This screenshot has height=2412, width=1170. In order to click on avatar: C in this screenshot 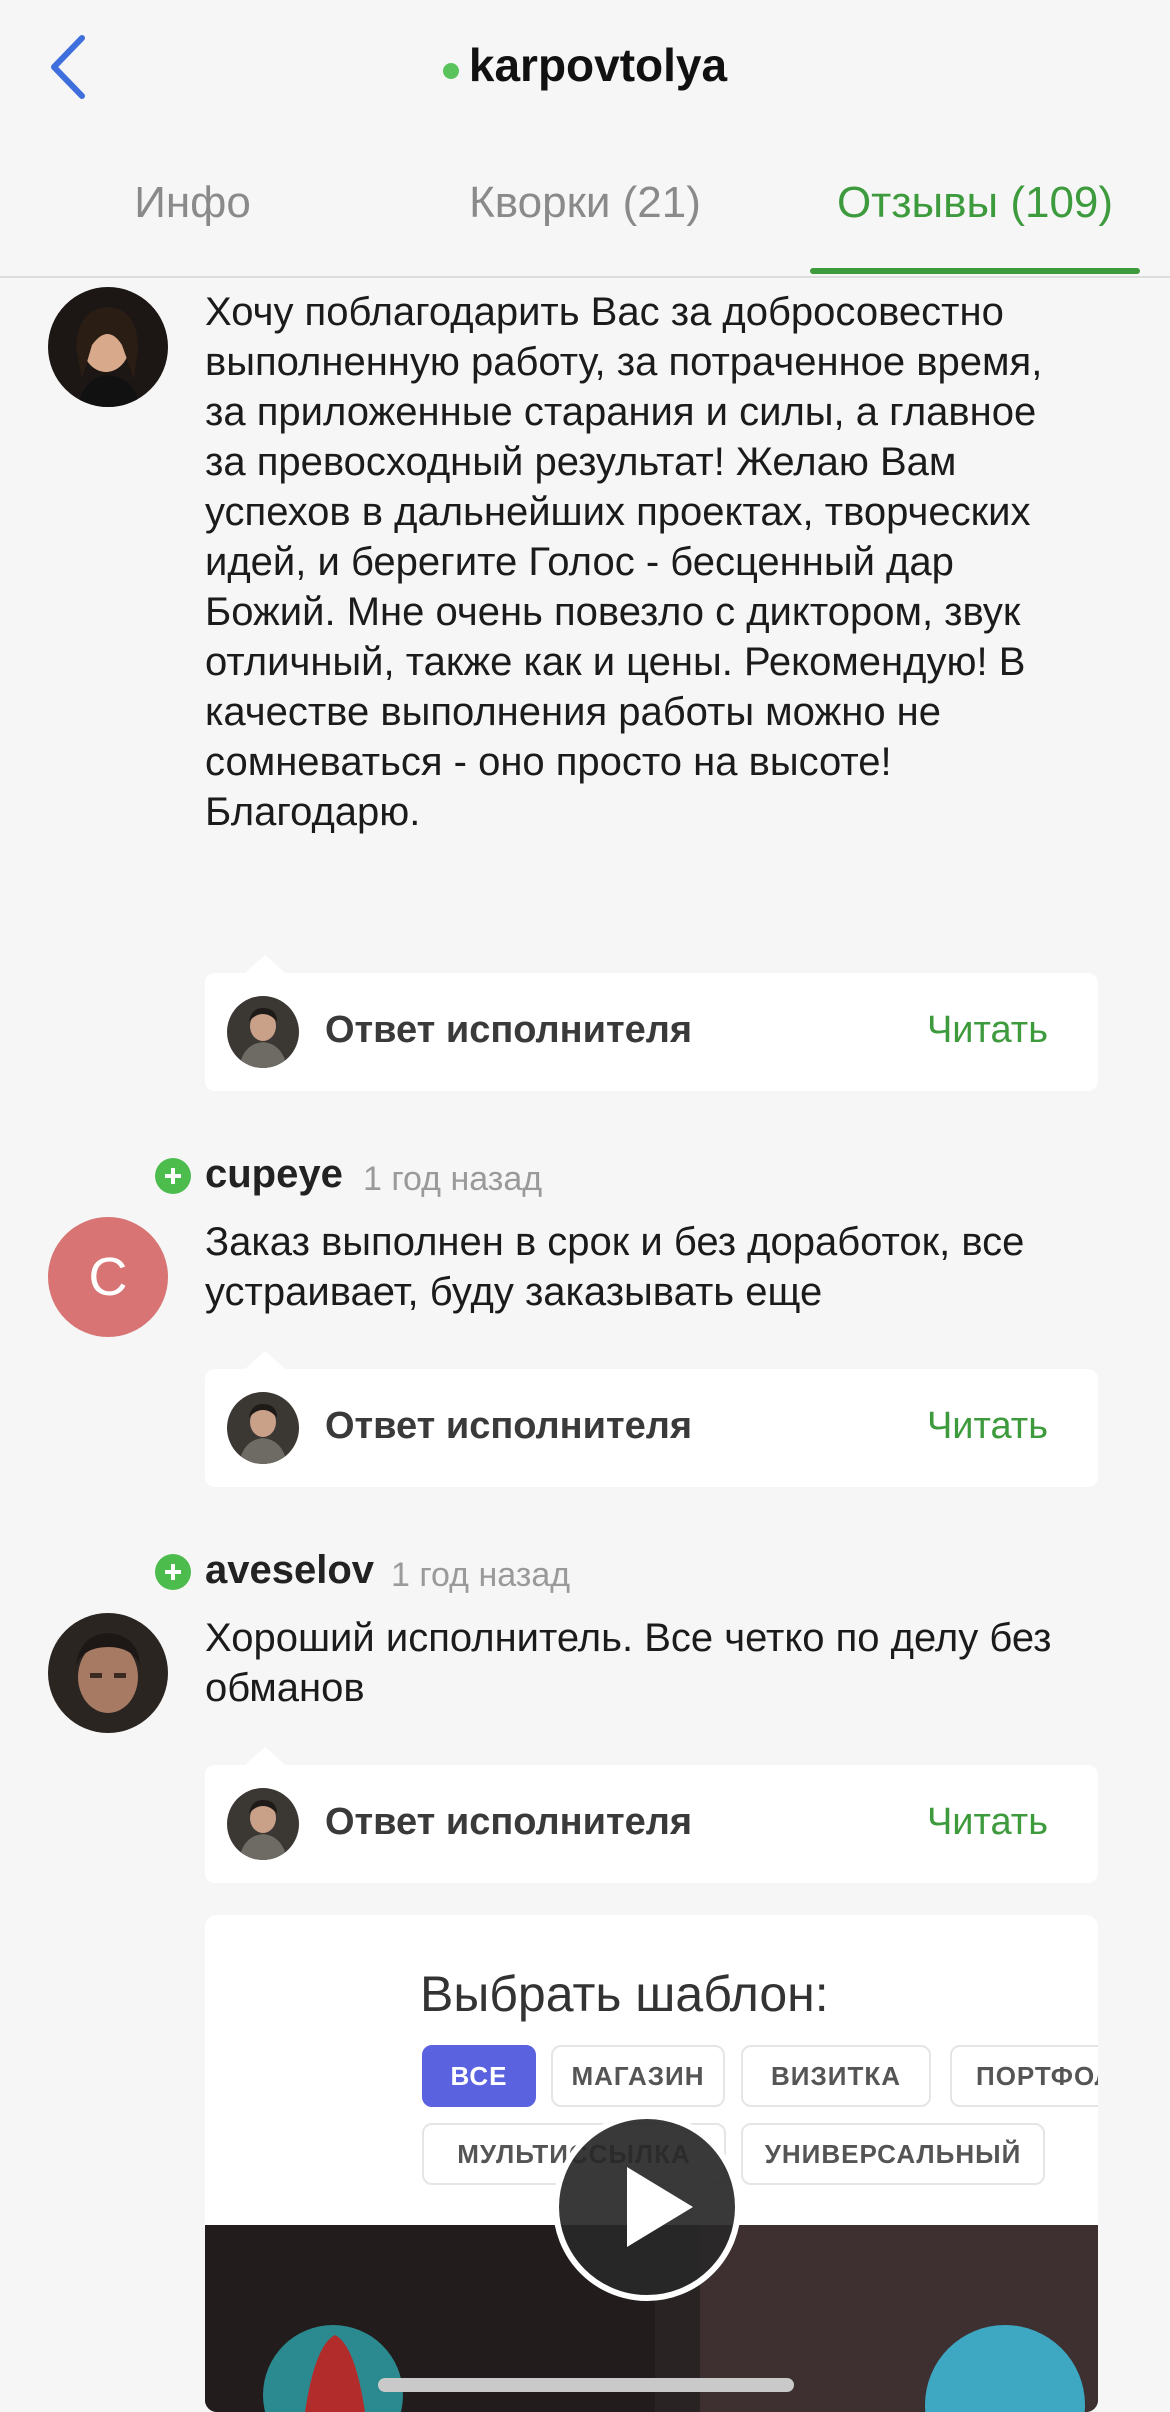, I will do `click(108, 1277)`.